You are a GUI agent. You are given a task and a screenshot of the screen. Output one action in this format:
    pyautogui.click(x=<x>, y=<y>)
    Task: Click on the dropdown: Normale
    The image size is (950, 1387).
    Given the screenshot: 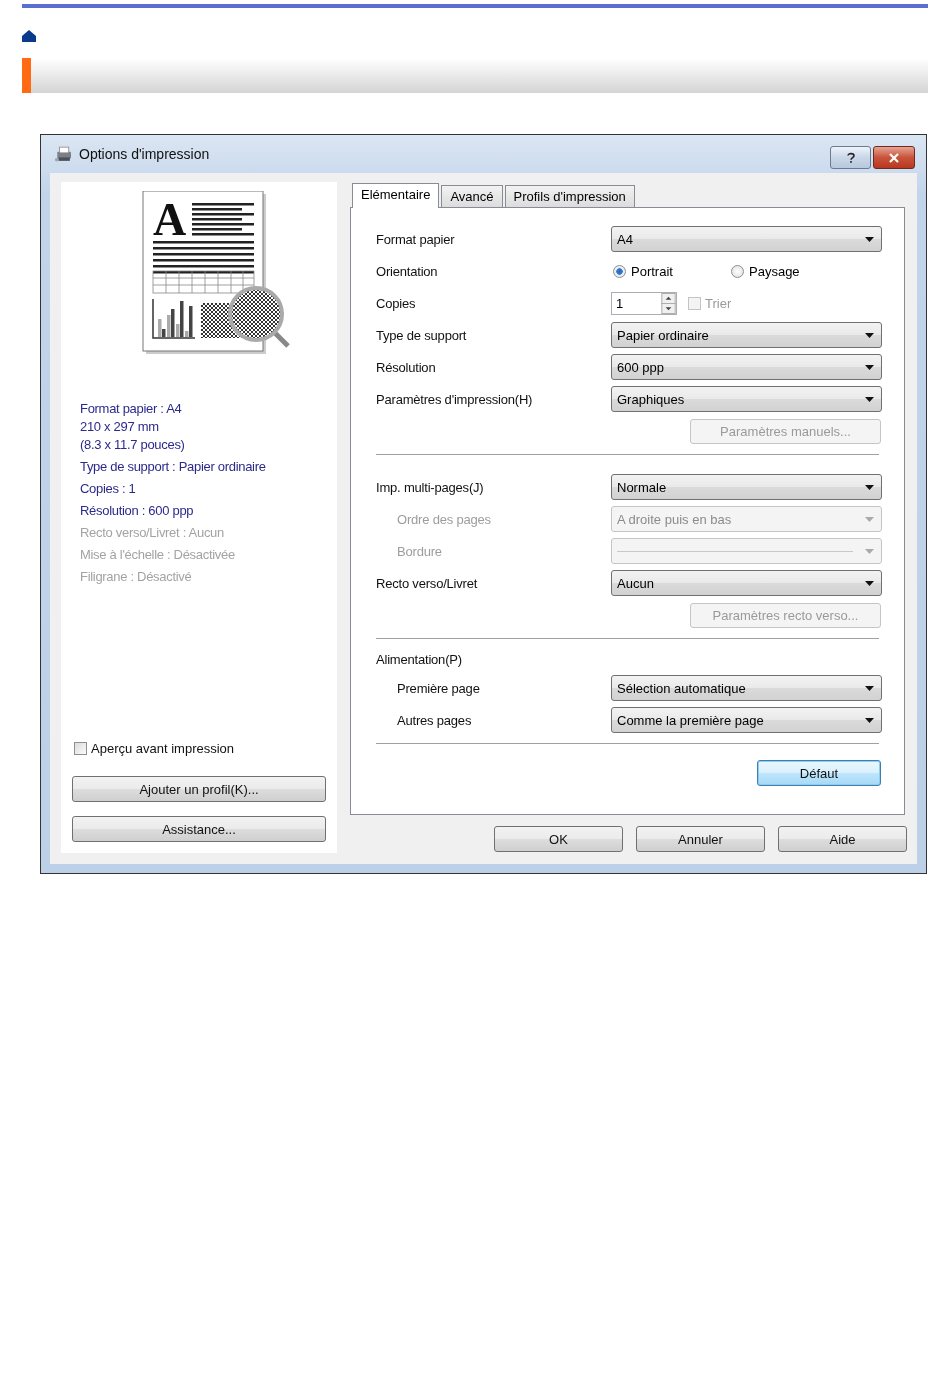 What is the action you would take?
    pyautogui.click(x=746, y=487)
    